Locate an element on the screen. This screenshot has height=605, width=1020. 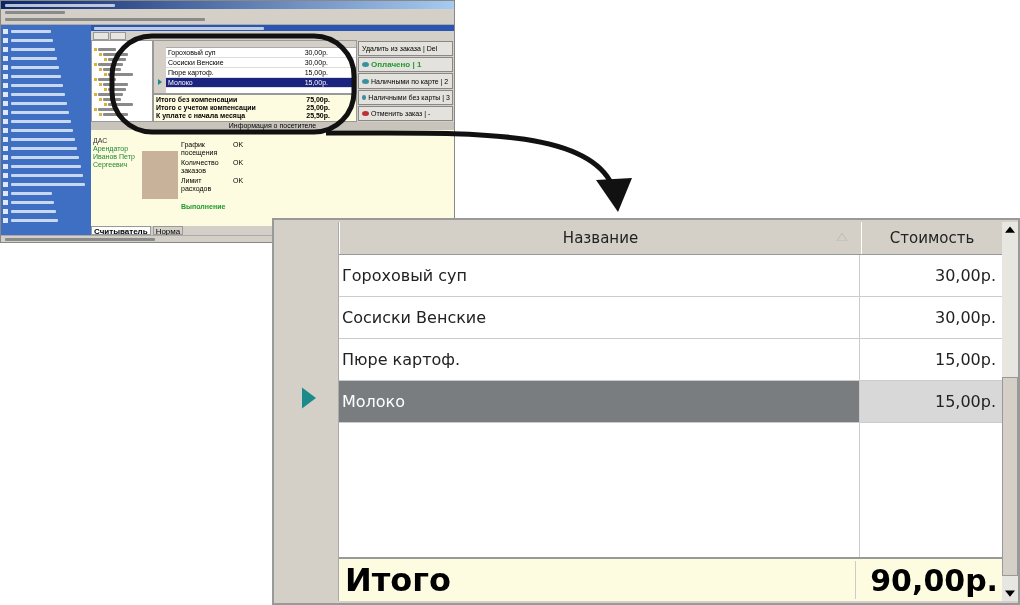
photo-placeholder is located at coordinates (160, 175).